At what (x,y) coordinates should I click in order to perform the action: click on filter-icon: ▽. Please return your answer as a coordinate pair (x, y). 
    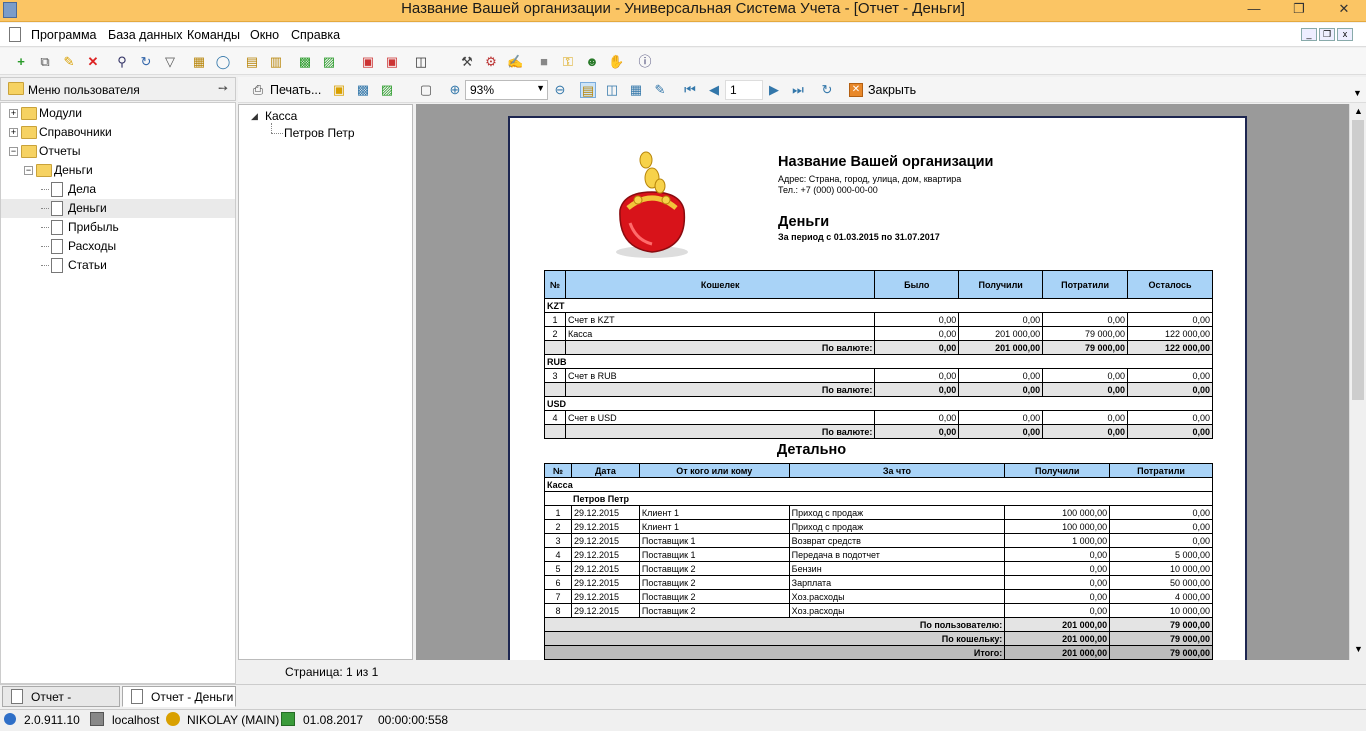
    Looking at the image, I should click on (170, 62).